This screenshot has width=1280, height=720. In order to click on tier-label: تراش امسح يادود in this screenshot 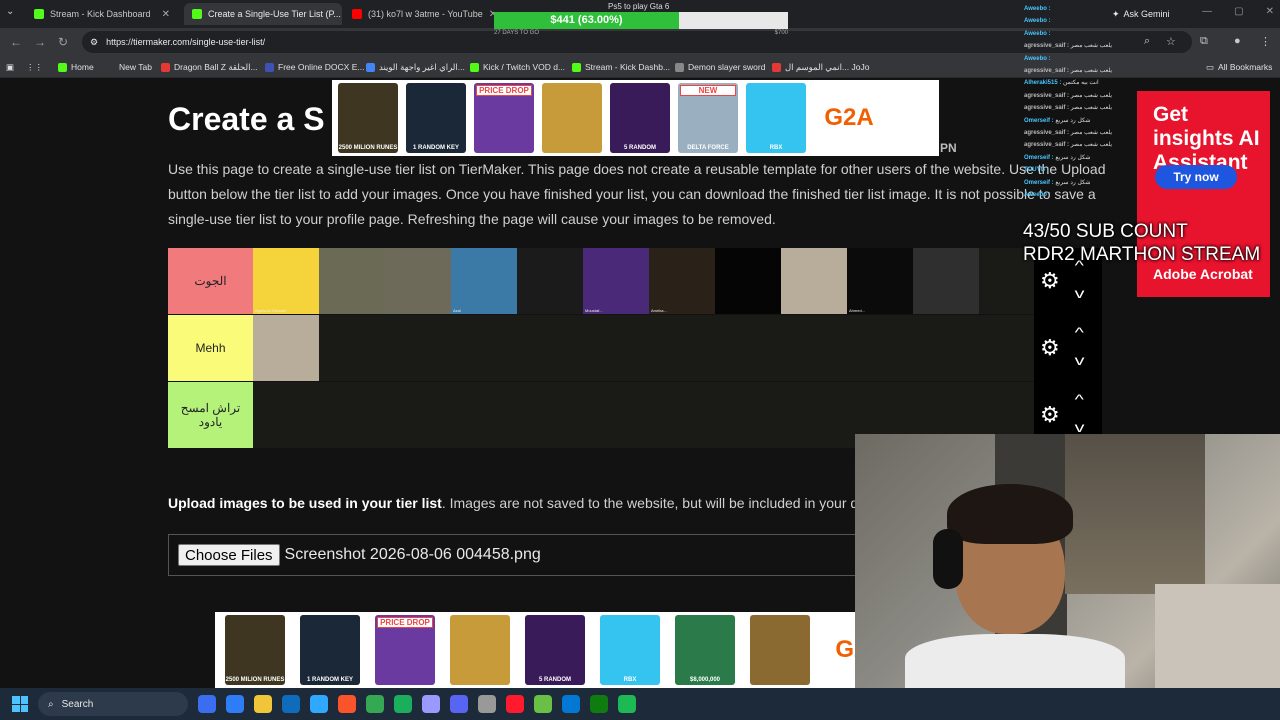, I will do `click(210, 415)`.